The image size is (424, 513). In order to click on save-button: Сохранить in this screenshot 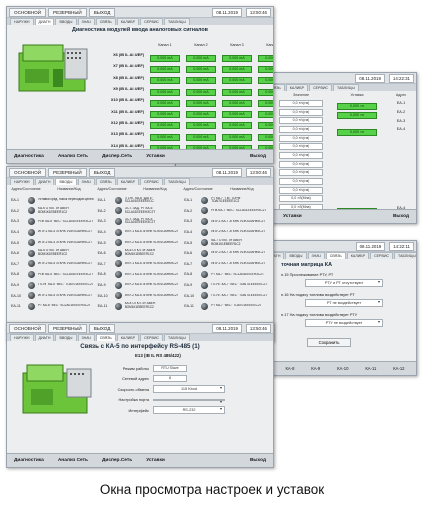, I will do `click(329, 342)`.